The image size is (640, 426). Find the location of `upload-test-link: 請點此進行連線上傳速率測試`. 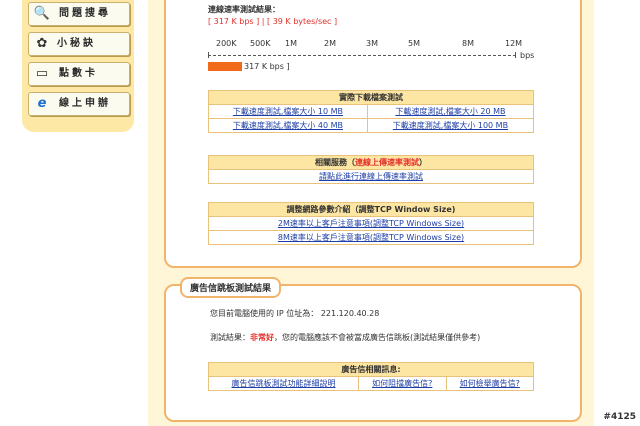

upload-test-link: 請點此進行連線上傳速率測試 is located at coordinates (371, 176).